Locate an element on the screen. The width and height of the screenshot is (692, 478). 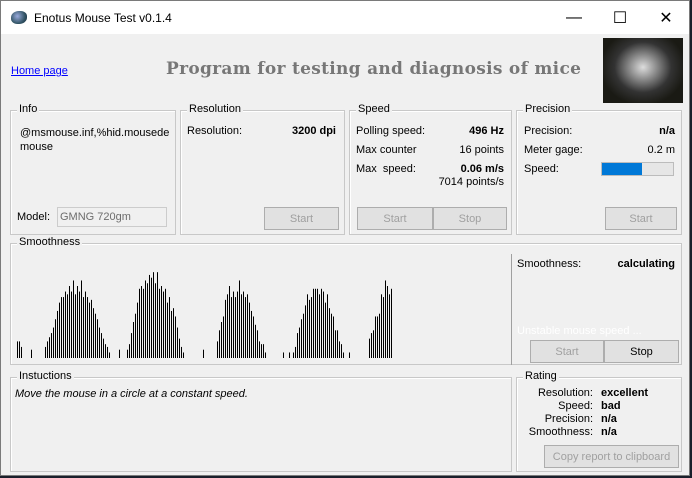
home-page-link: Home page is located at coordinates (39, 71).